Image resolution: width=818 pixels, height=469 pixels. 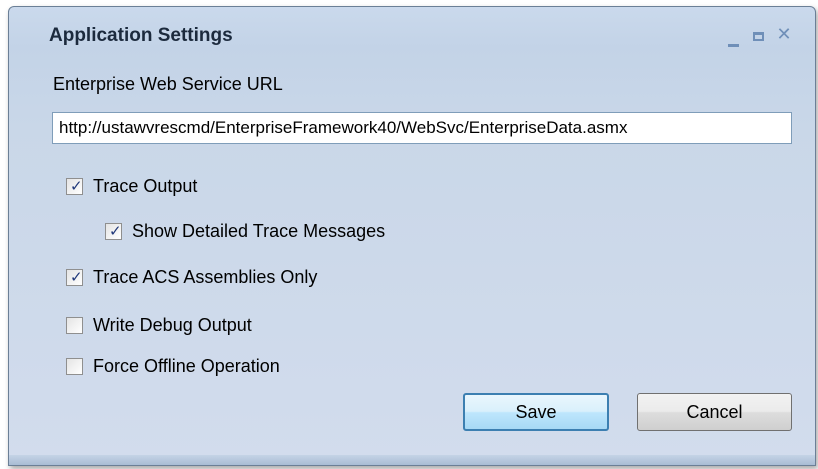 I want to click on trace-acs-only-checkbox: ✓, so click(x=74, y=277).